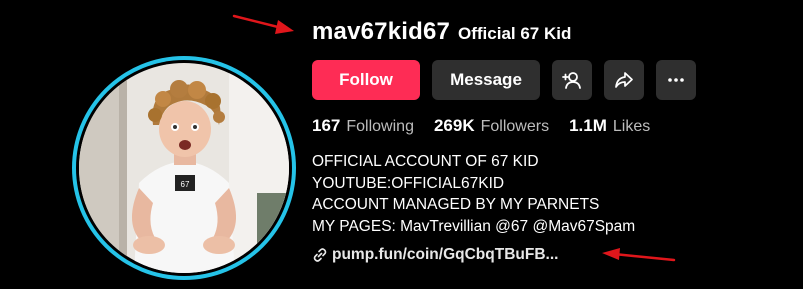  Describe the element at coordinates (425, 161) in the screenshot. I see `bio-line: OFFICIAL ACCOUNT OF 67 KID` at that location.